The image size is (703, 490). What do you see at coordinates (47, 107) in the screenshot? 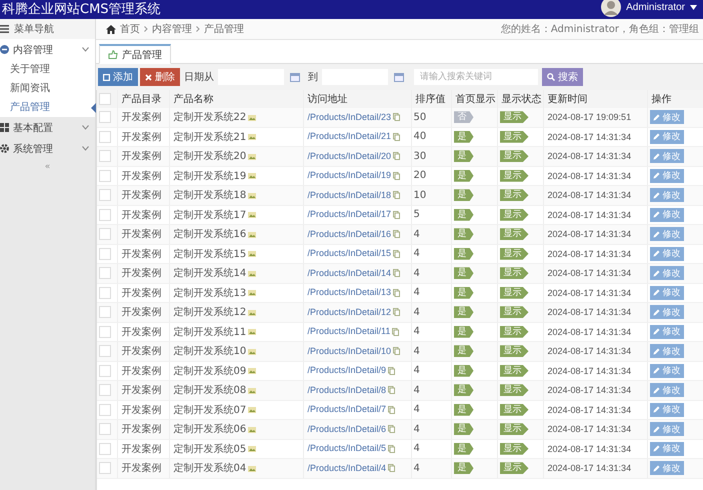
I see `menu-item: 产品管理` at bounding box center [47, 107].